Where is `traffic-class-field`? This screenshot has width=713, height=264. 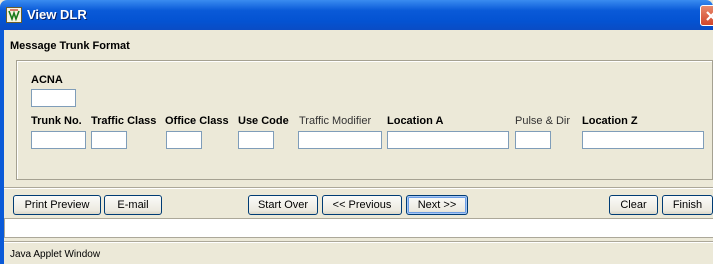
traffic-class-field is located at coordinates (109, 140).